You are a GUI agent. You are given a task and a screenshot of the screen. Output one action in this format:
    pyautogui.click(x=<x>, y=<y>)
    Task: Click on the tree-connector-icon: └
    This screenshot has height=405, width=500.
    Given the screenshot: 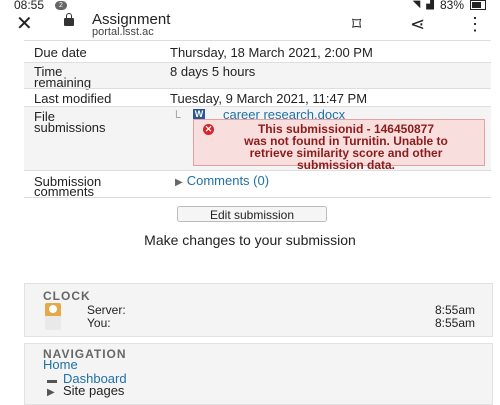 What is the action you would take?
    pyautogui.click(x=176, y=117)
    